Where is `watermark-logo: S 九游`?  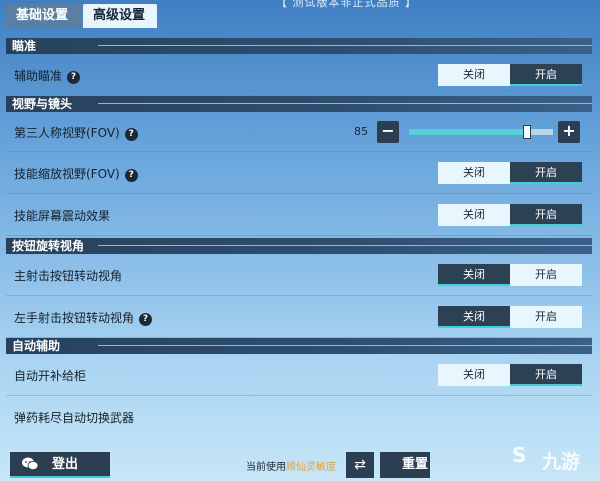
watermark-logo: S 九游 is located at coordinates (555, 460).